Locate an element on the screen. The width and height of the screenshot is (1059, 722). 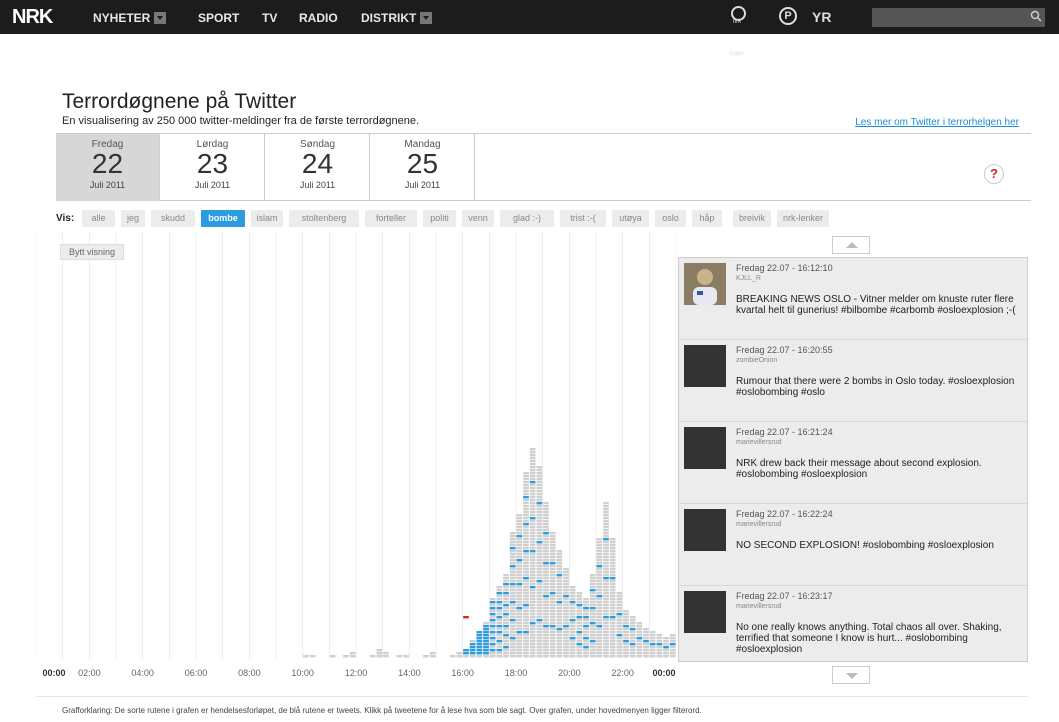
filter-venn: venn is located at coordinates (478, 218).